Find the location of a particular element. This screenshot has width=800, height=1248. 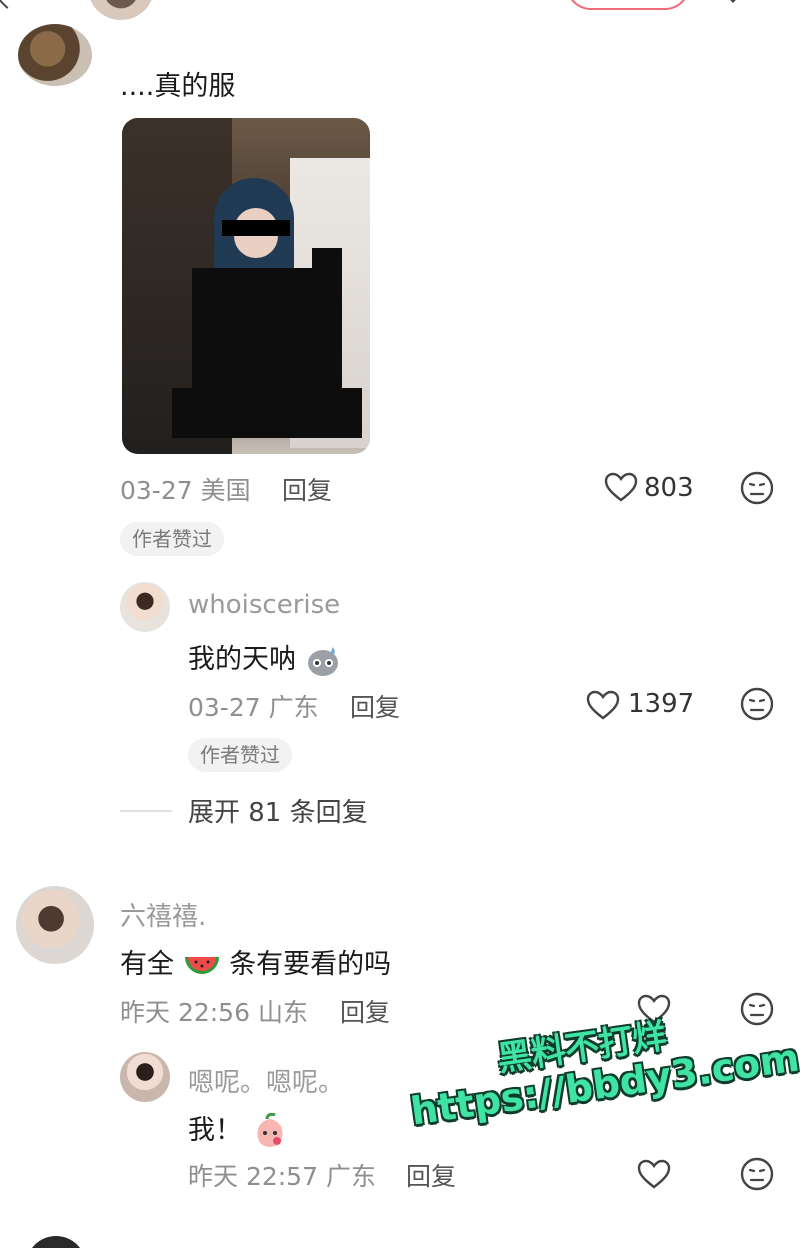

comment-location: 山东 is located at coordinates (282, 1012).